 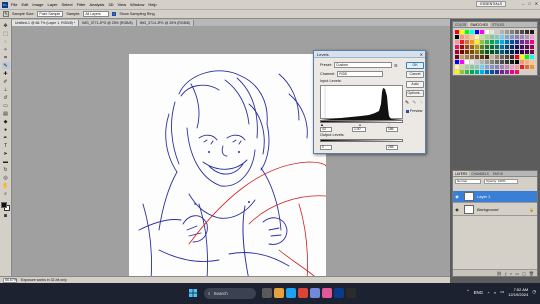 What do you see at coordinates (495, 210) in the screenshot?
I see `layer-row-background: ◉ Background 🔒` at bounding box center [495, 210].